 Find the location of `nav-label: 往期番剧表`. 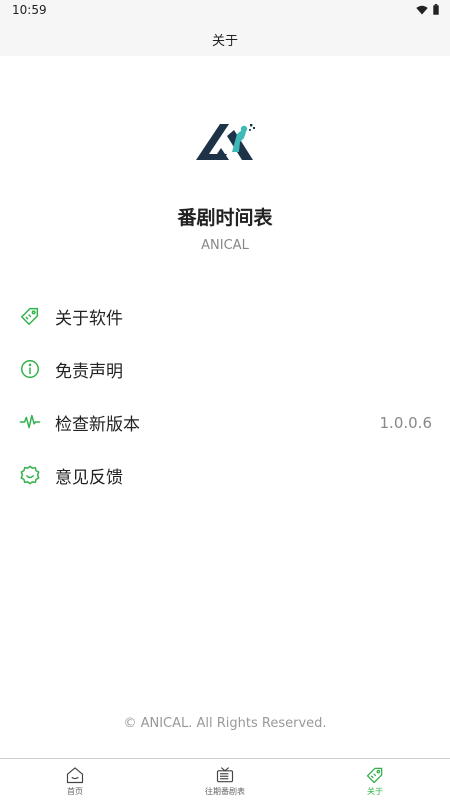

nav-label: 往期番剧表 is located at coordinates (225, 791).